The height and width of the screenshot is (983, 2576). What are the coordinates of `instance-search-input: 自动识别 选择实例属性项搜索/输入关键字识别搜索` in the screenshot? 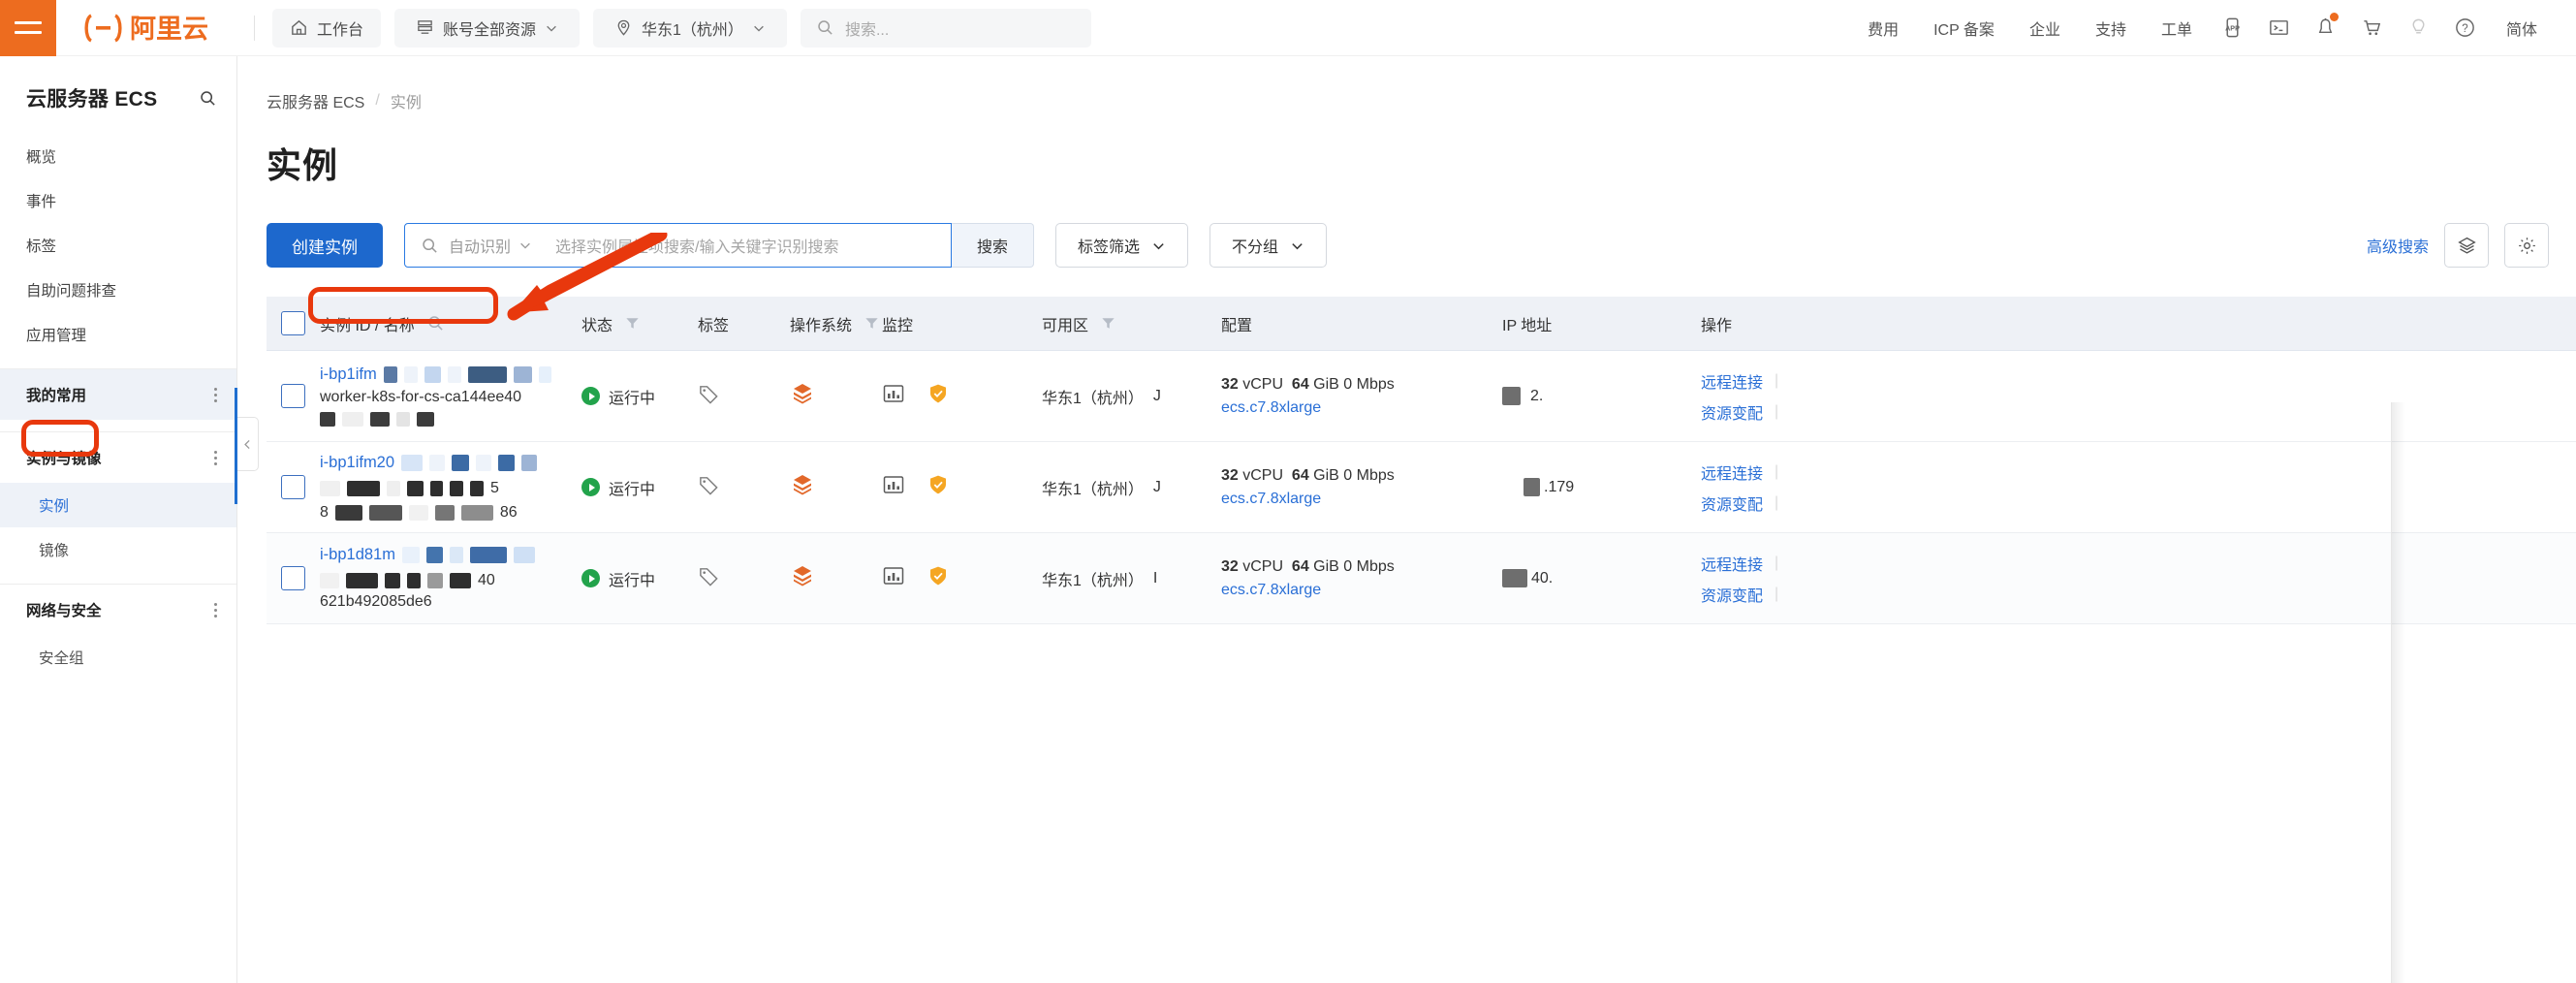 It's located at (678, 245).